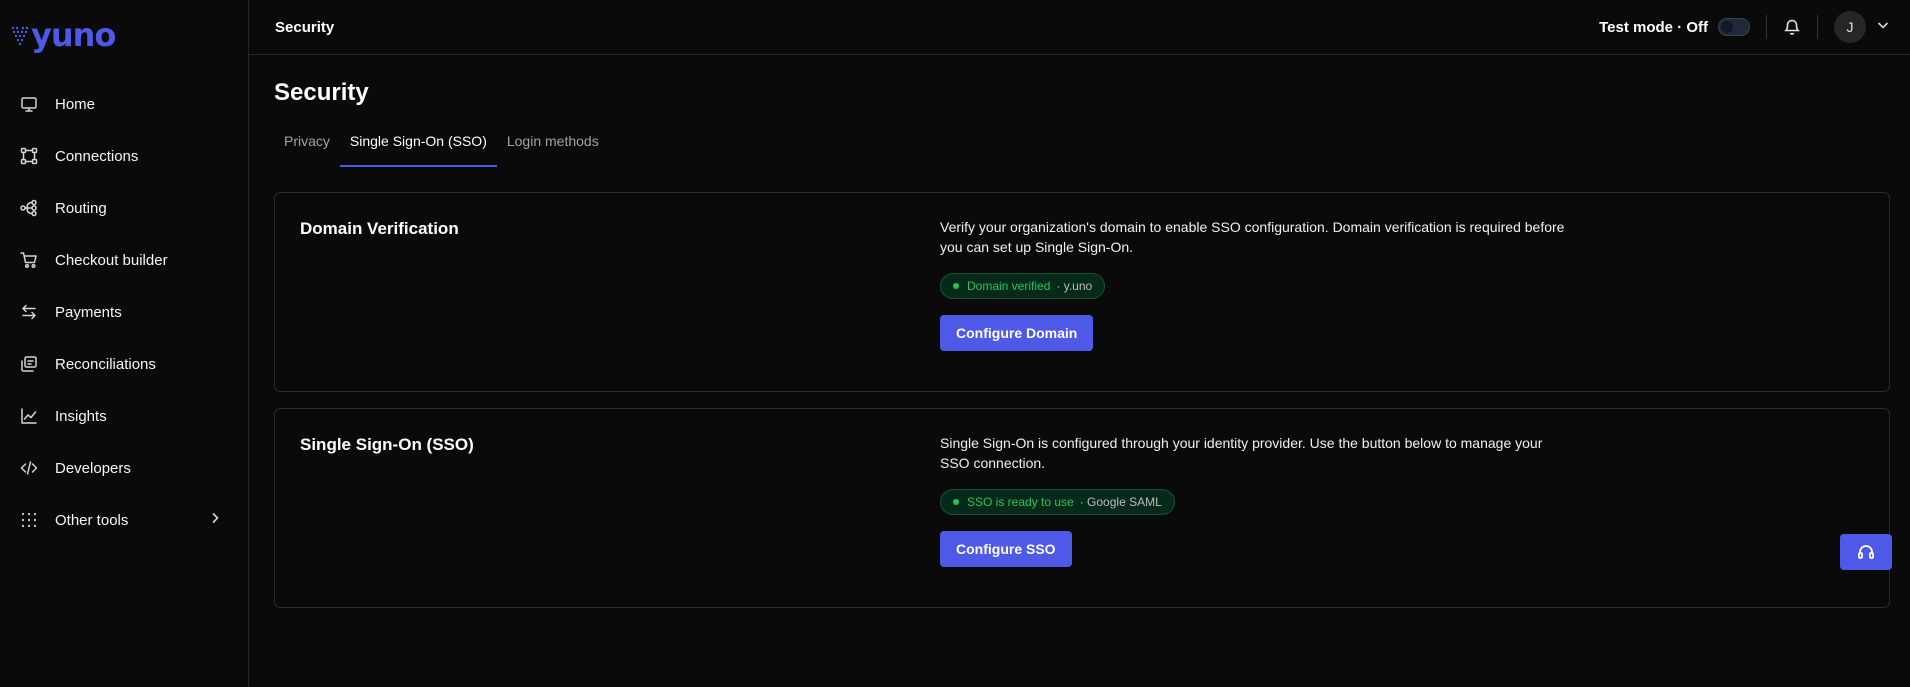 This screenshot has width=1910, height=687. Describe the element at coordinates (97, 156) in the screenshot. I see `sidebar-item-label: Connections` at that location.